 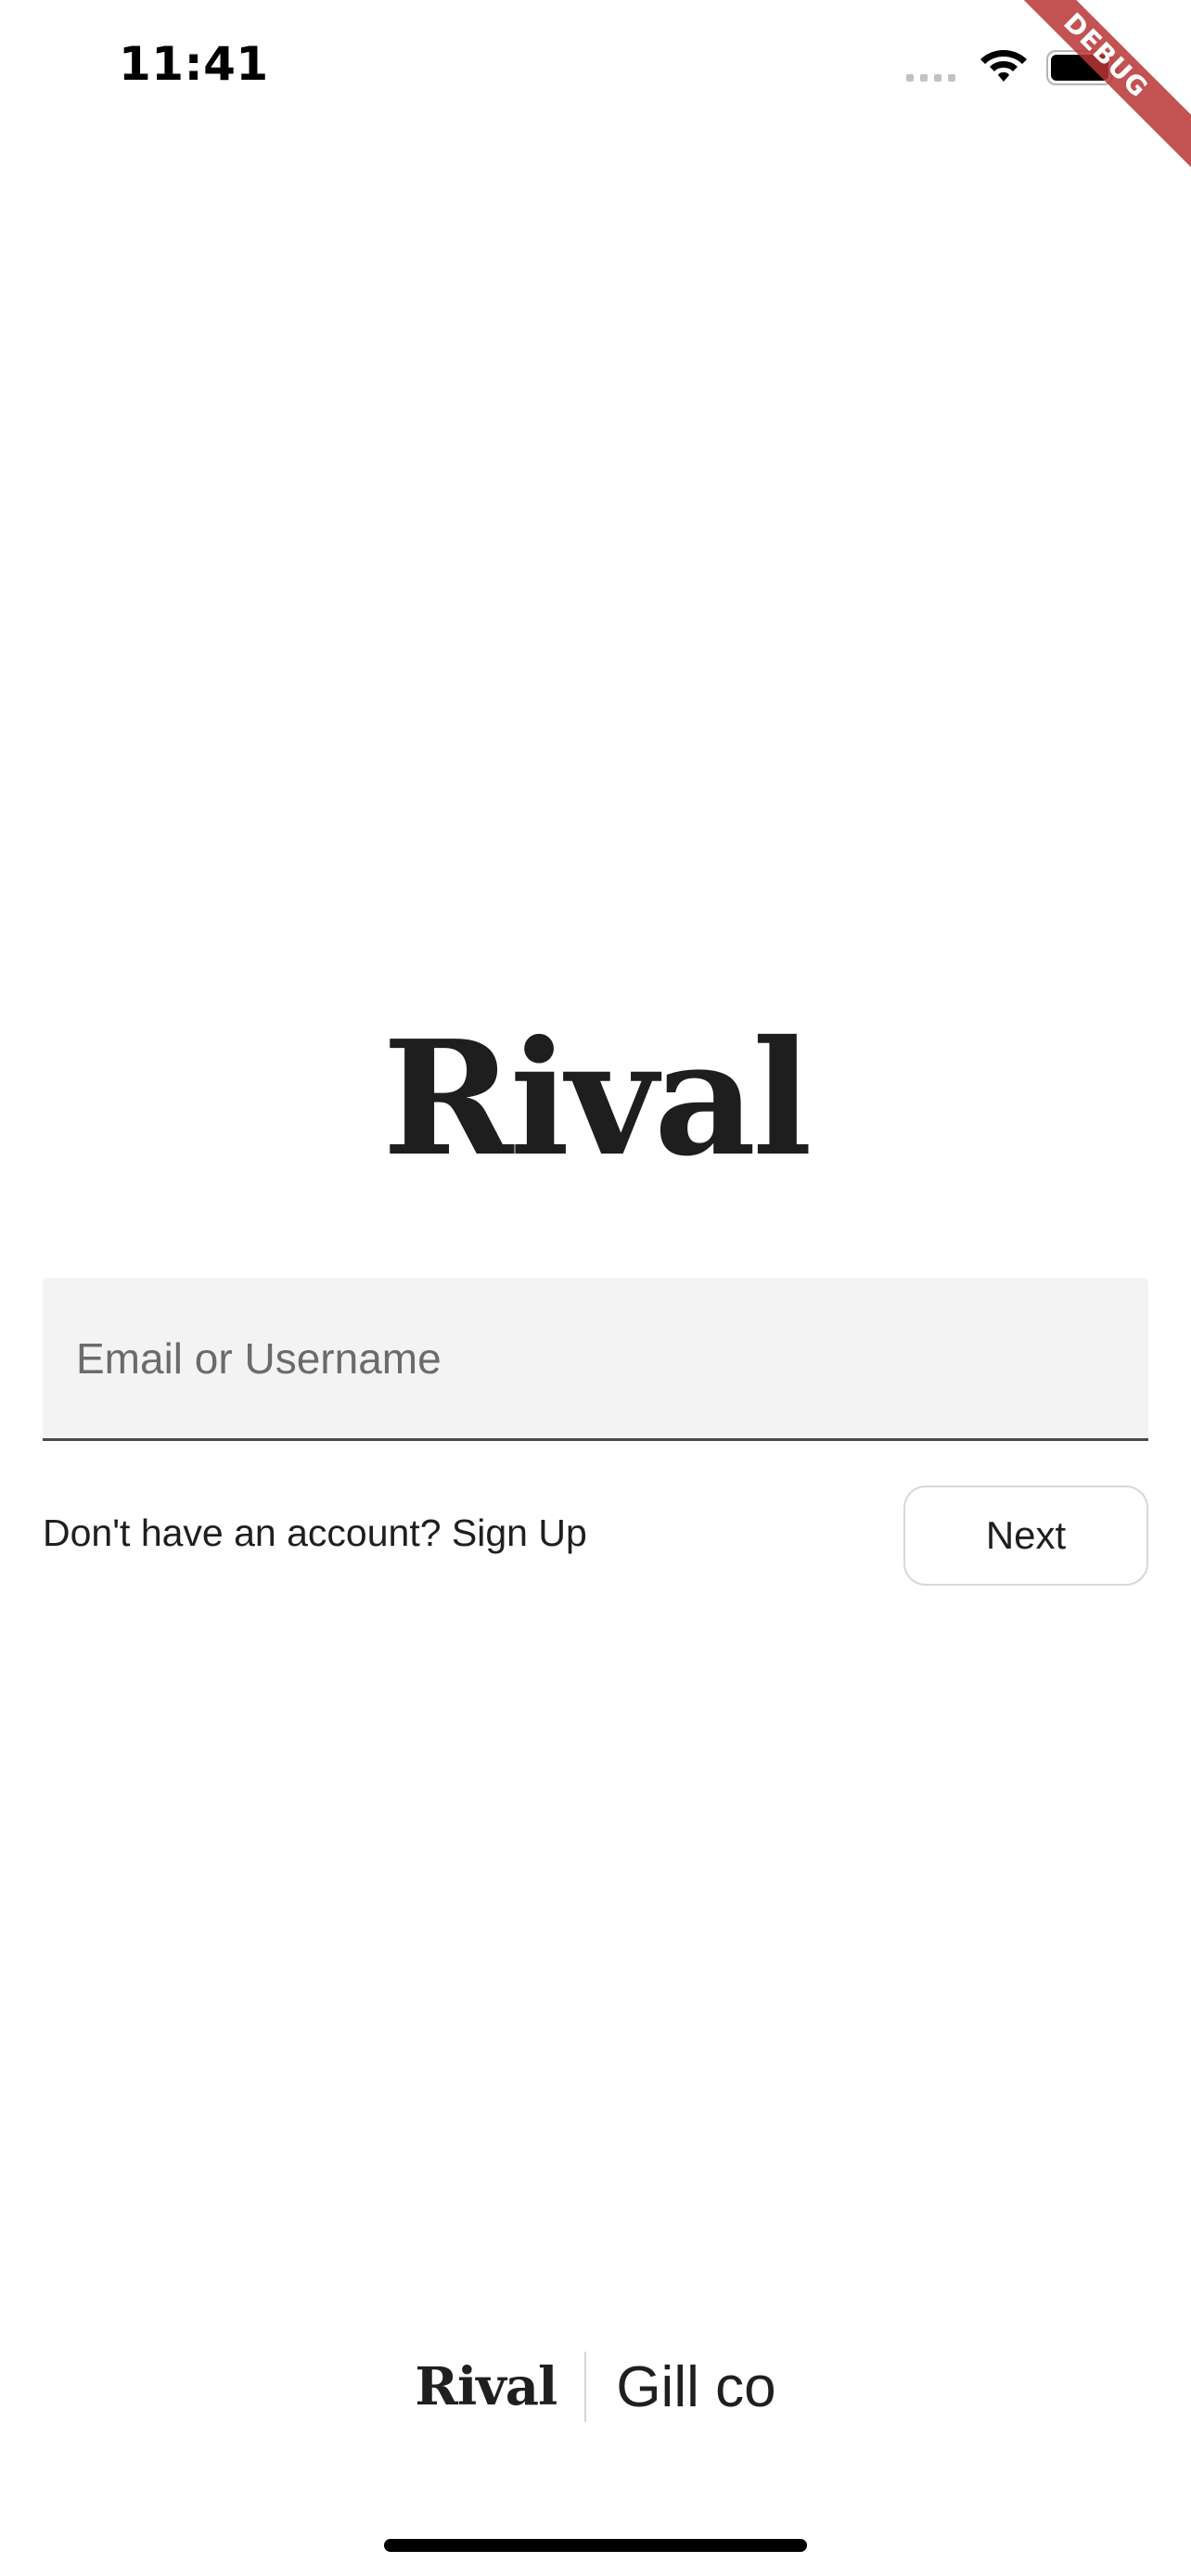 What do you see at coordinates (315, 1533) in the screenshot?
I see `signup-link: Don't have an account? Sign Up` at bounding box center [315, 1533].